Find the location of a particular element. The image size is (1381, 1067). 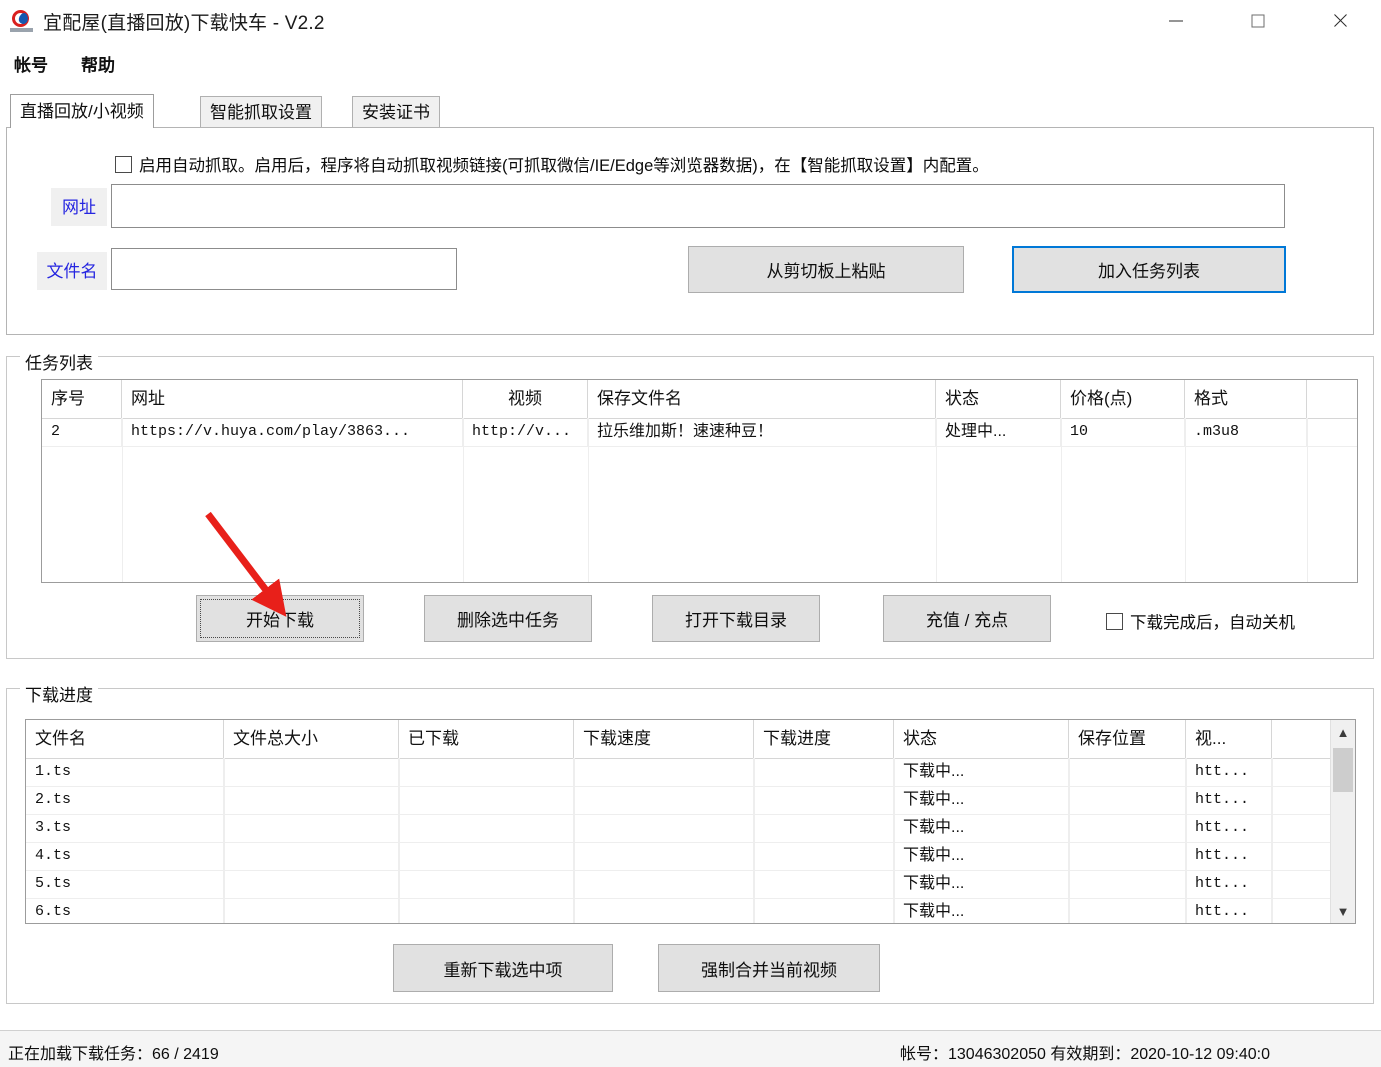

scrollbar-thumb is located at coordinates (1343, 770).